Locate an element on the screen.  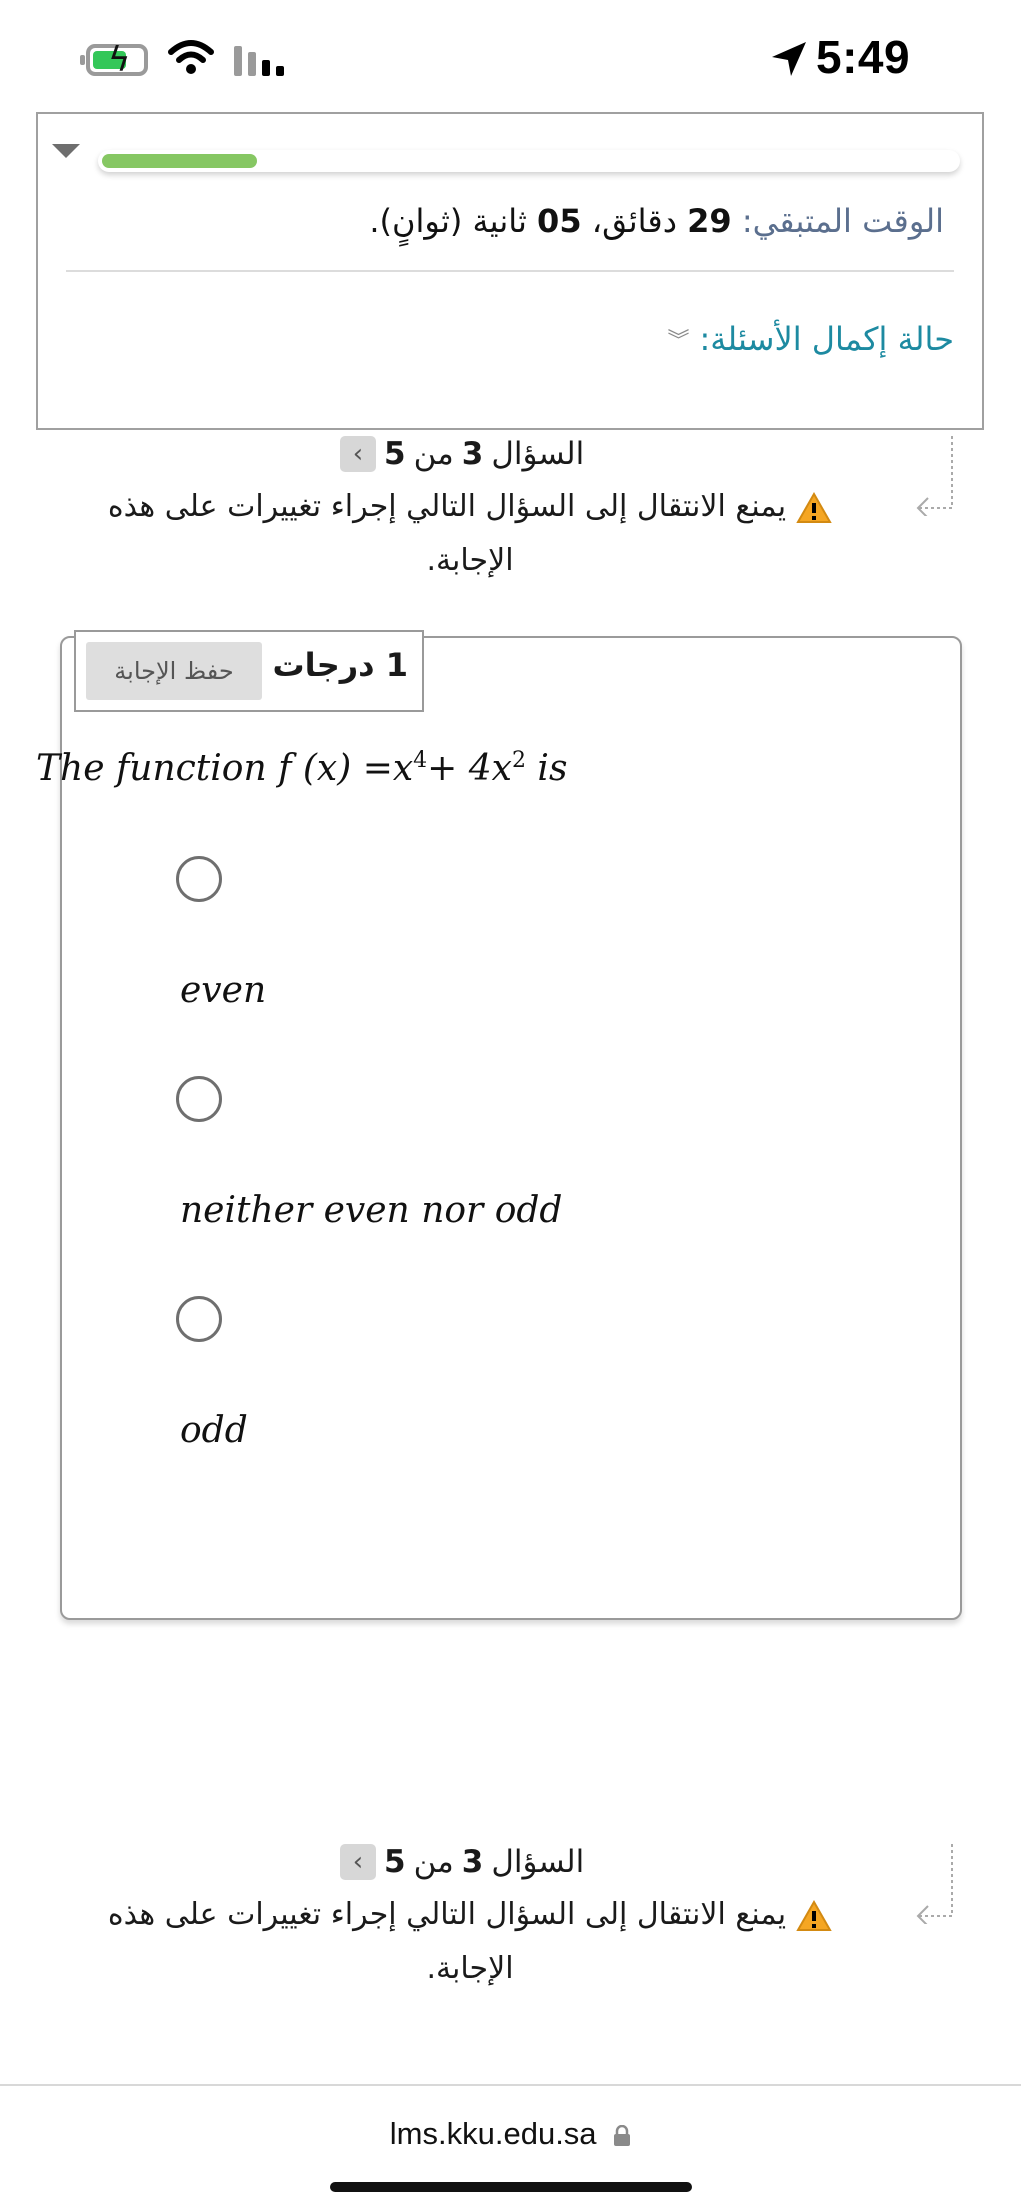
battery-charging-icon: ϟ is located at coordinates (114, 60).